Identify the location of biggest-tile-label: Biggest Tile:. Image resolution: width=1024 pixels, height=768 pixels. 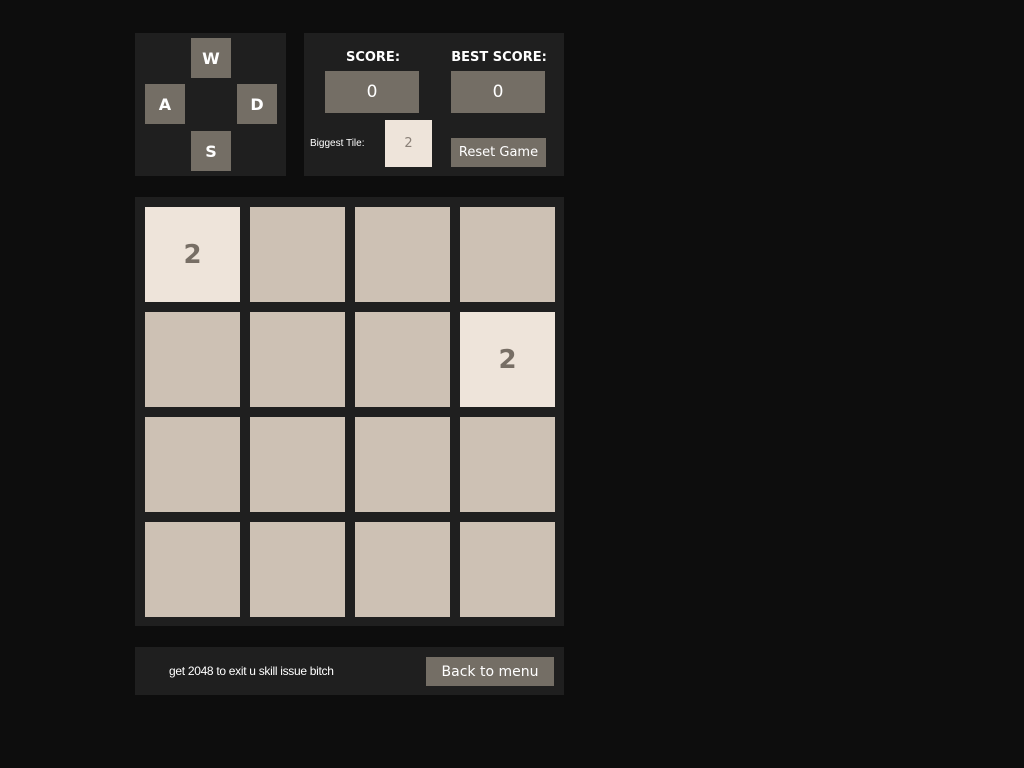
(337, 143).